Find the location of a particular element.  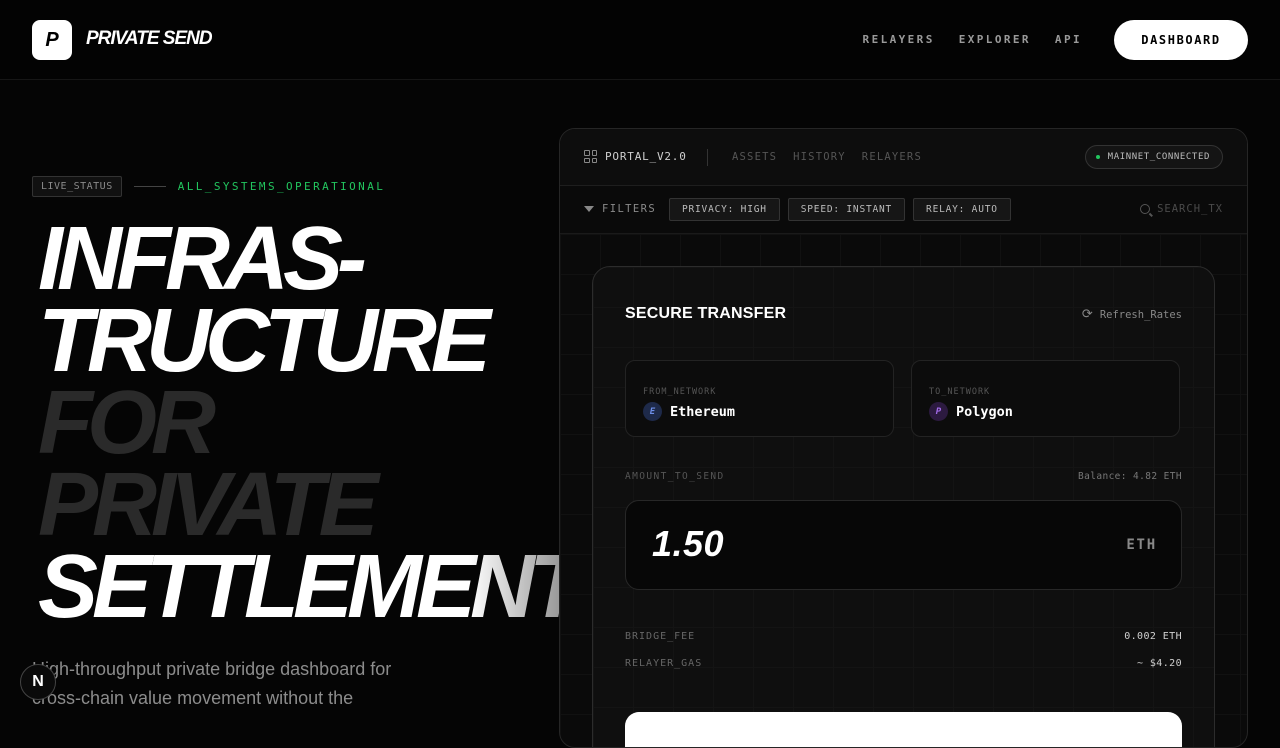

portal-title: PORTAL_V2.0 is located at coordinates (635, 156).